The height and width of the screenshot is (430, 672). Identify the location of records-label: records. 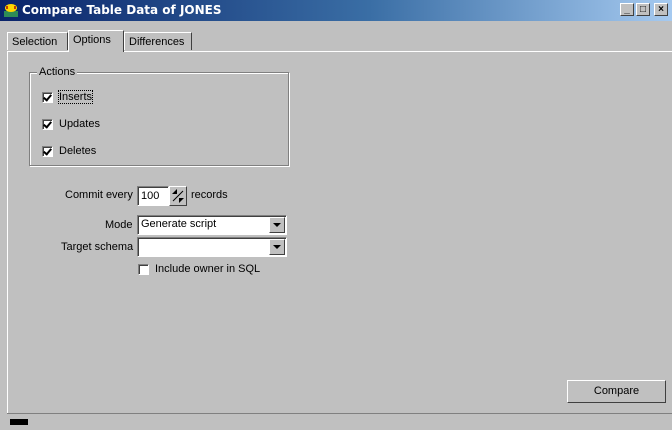
(209, 195).